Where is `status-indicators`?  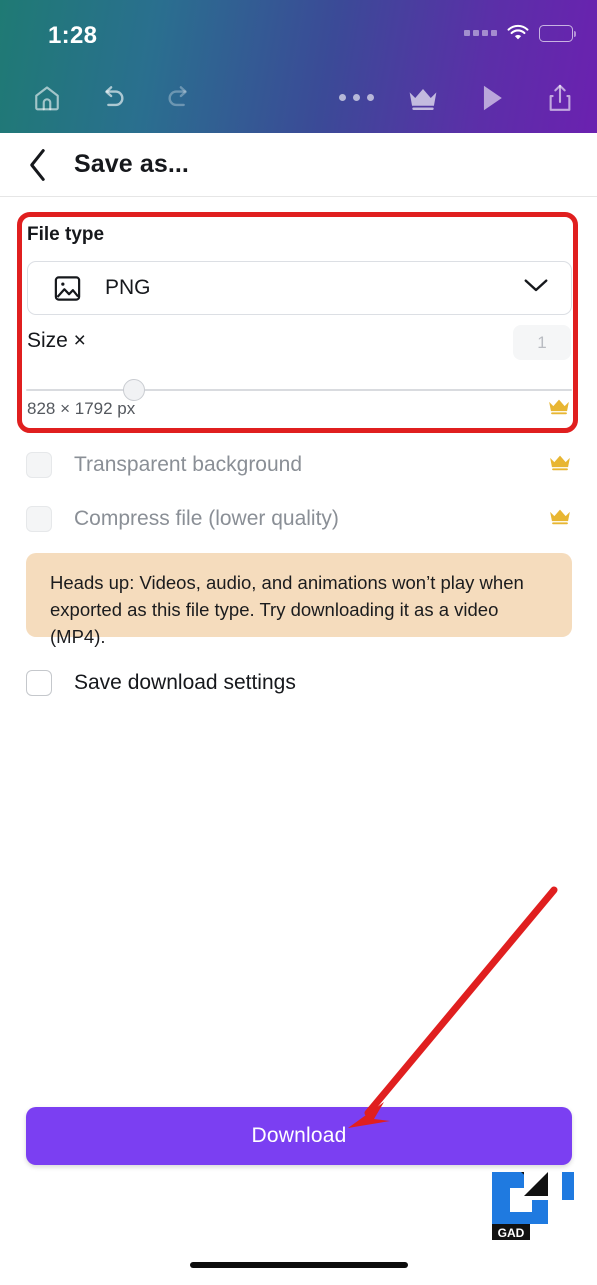
status-indicators is located at coordinates (520, 33).